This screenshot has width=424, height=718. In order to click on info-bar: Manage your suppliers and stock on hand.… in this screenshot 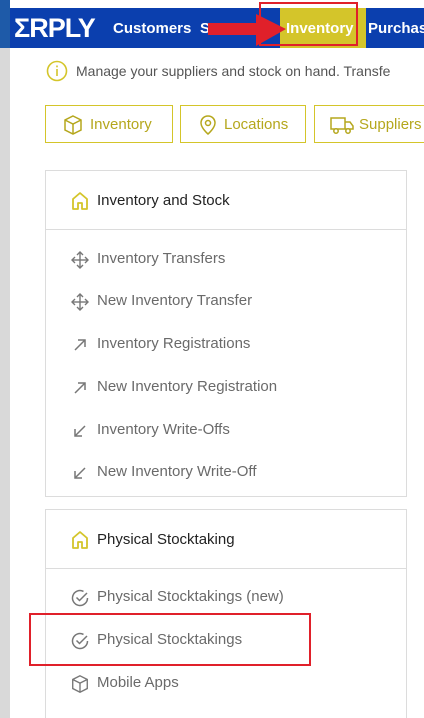, I will do `click(235, 72)`.